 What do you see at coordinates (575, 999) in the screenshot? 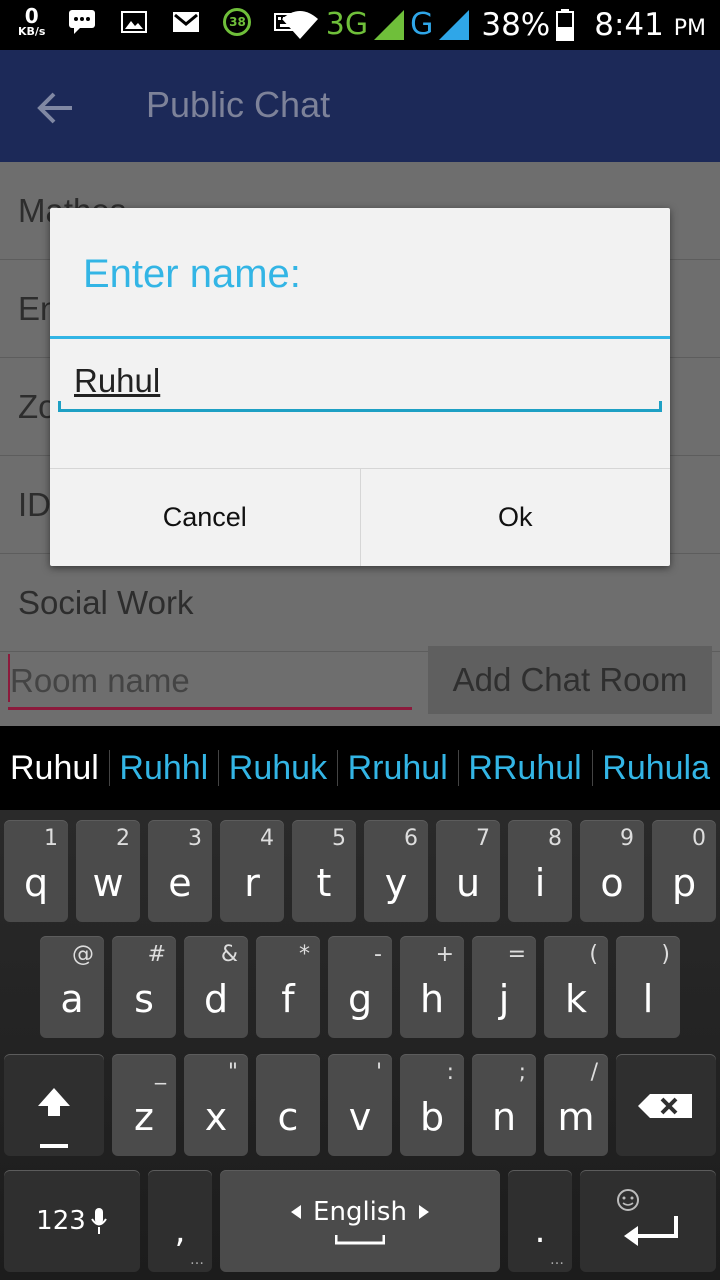
I see `key-label: k` at bounding box center [575, 999].